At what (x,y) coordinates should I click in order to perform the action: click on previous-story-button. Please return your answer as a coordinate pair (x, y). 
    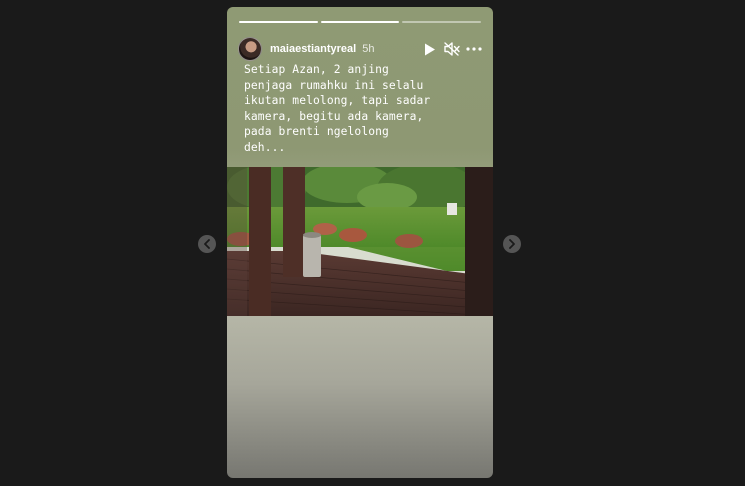
    Looking at the image, I should click on (207, 244).